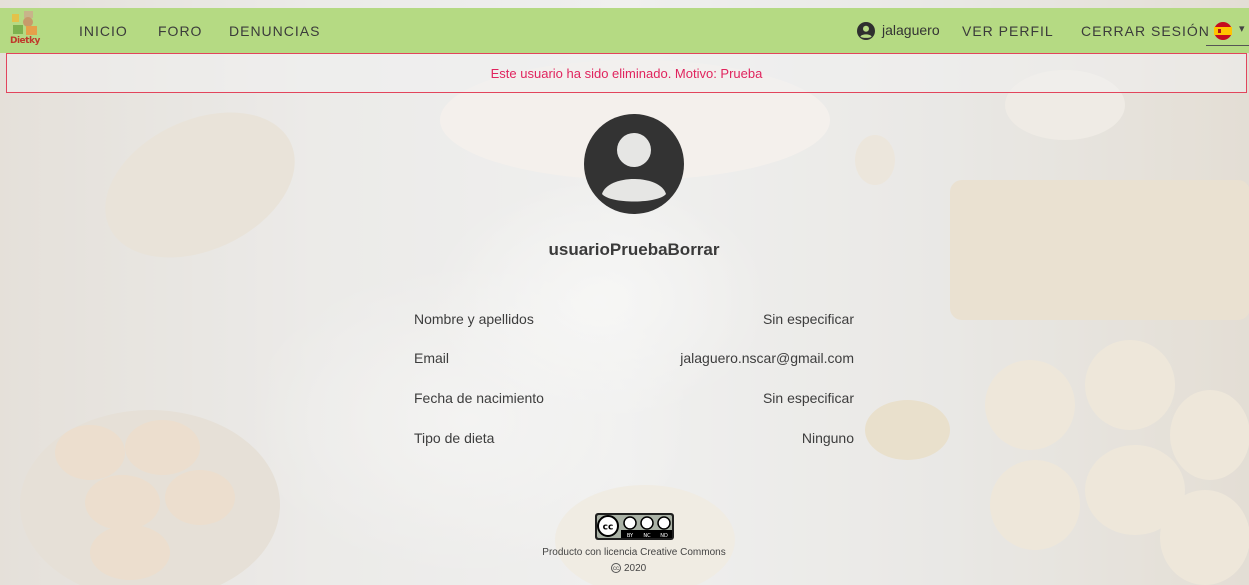 This screenshot has width=1249, height=585. What do you see at coordinates (664, 536) in the screenshot?
I see `svg-text: ND` at bounding box center [664, 536].